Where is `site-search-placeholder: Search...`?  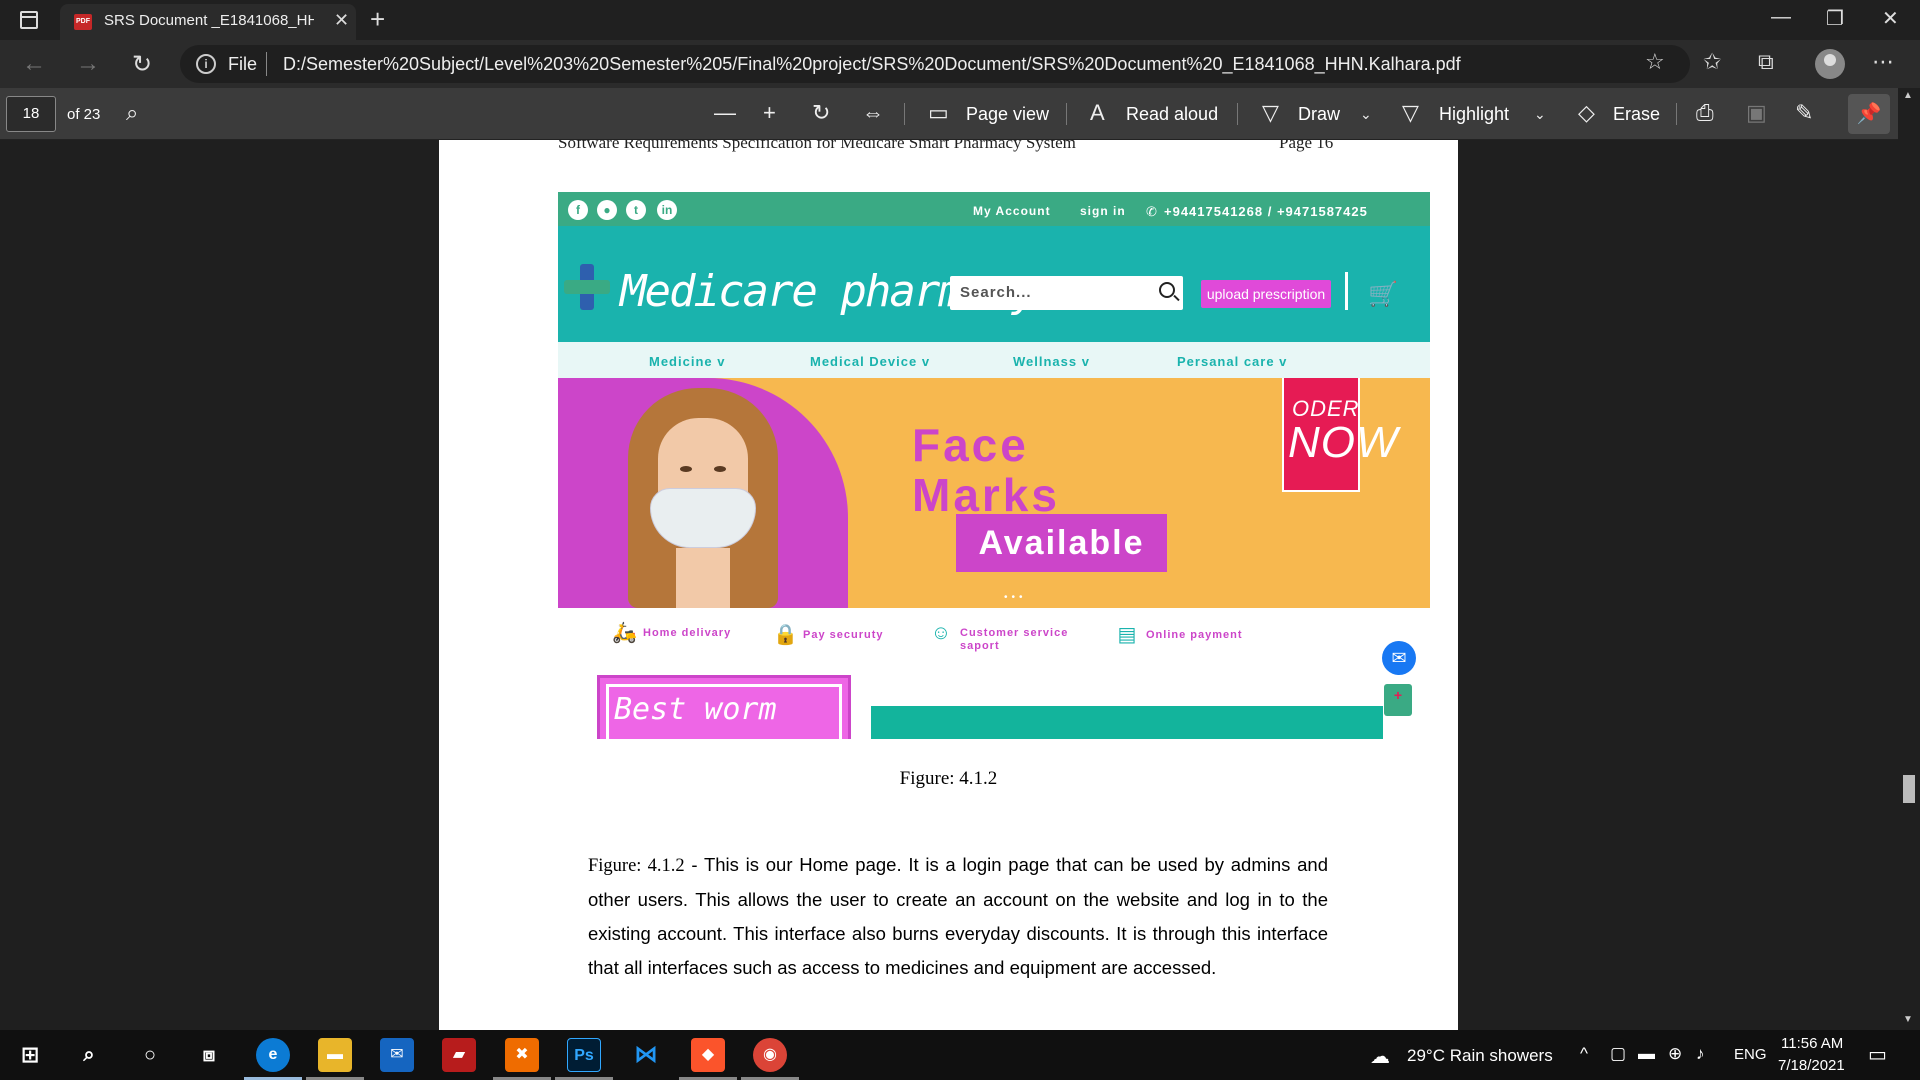
site-search-placeholder: Search... is located at coordinates (996, 292).